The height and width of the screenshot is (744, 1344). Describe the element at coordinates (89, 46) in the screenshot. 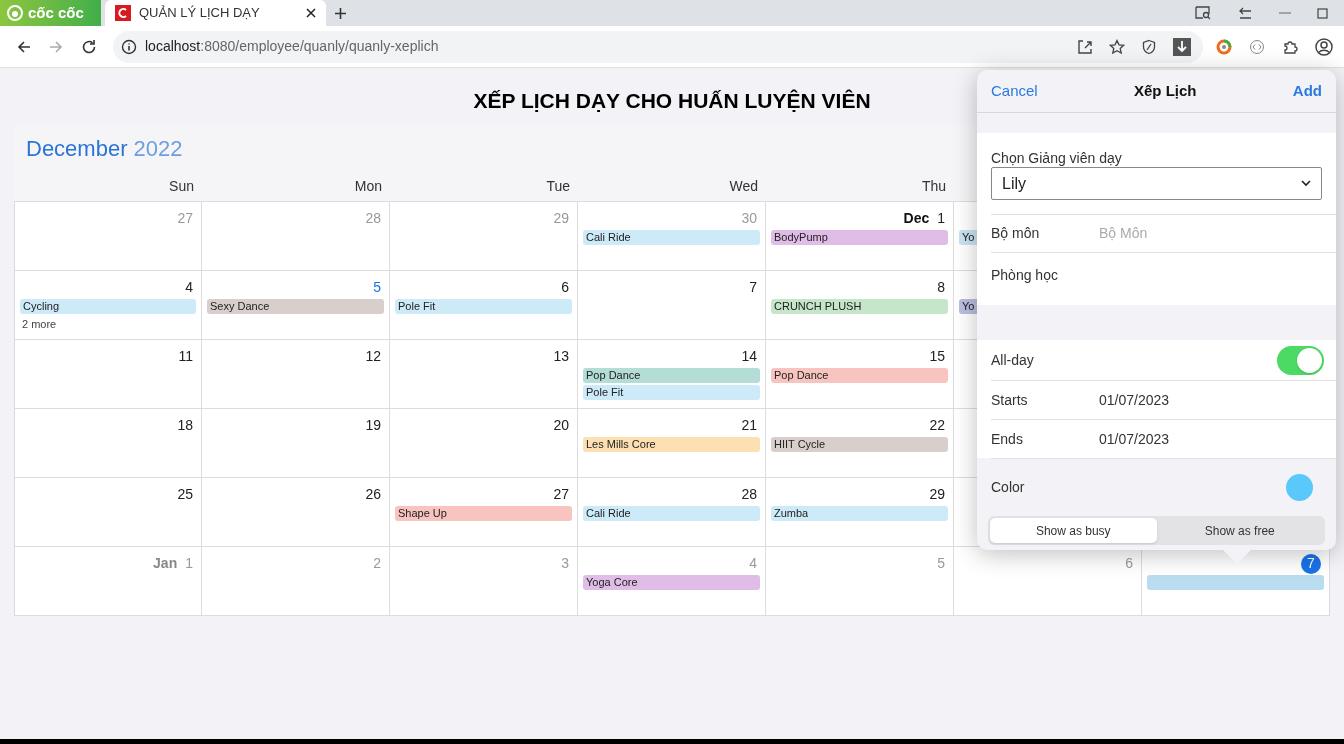

I see `reload-icon` at that location.